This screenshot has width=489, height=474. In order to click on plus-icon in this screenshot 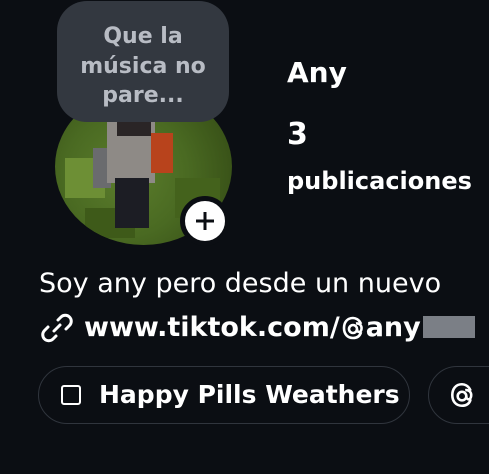, I will do `click(205, 221)`.